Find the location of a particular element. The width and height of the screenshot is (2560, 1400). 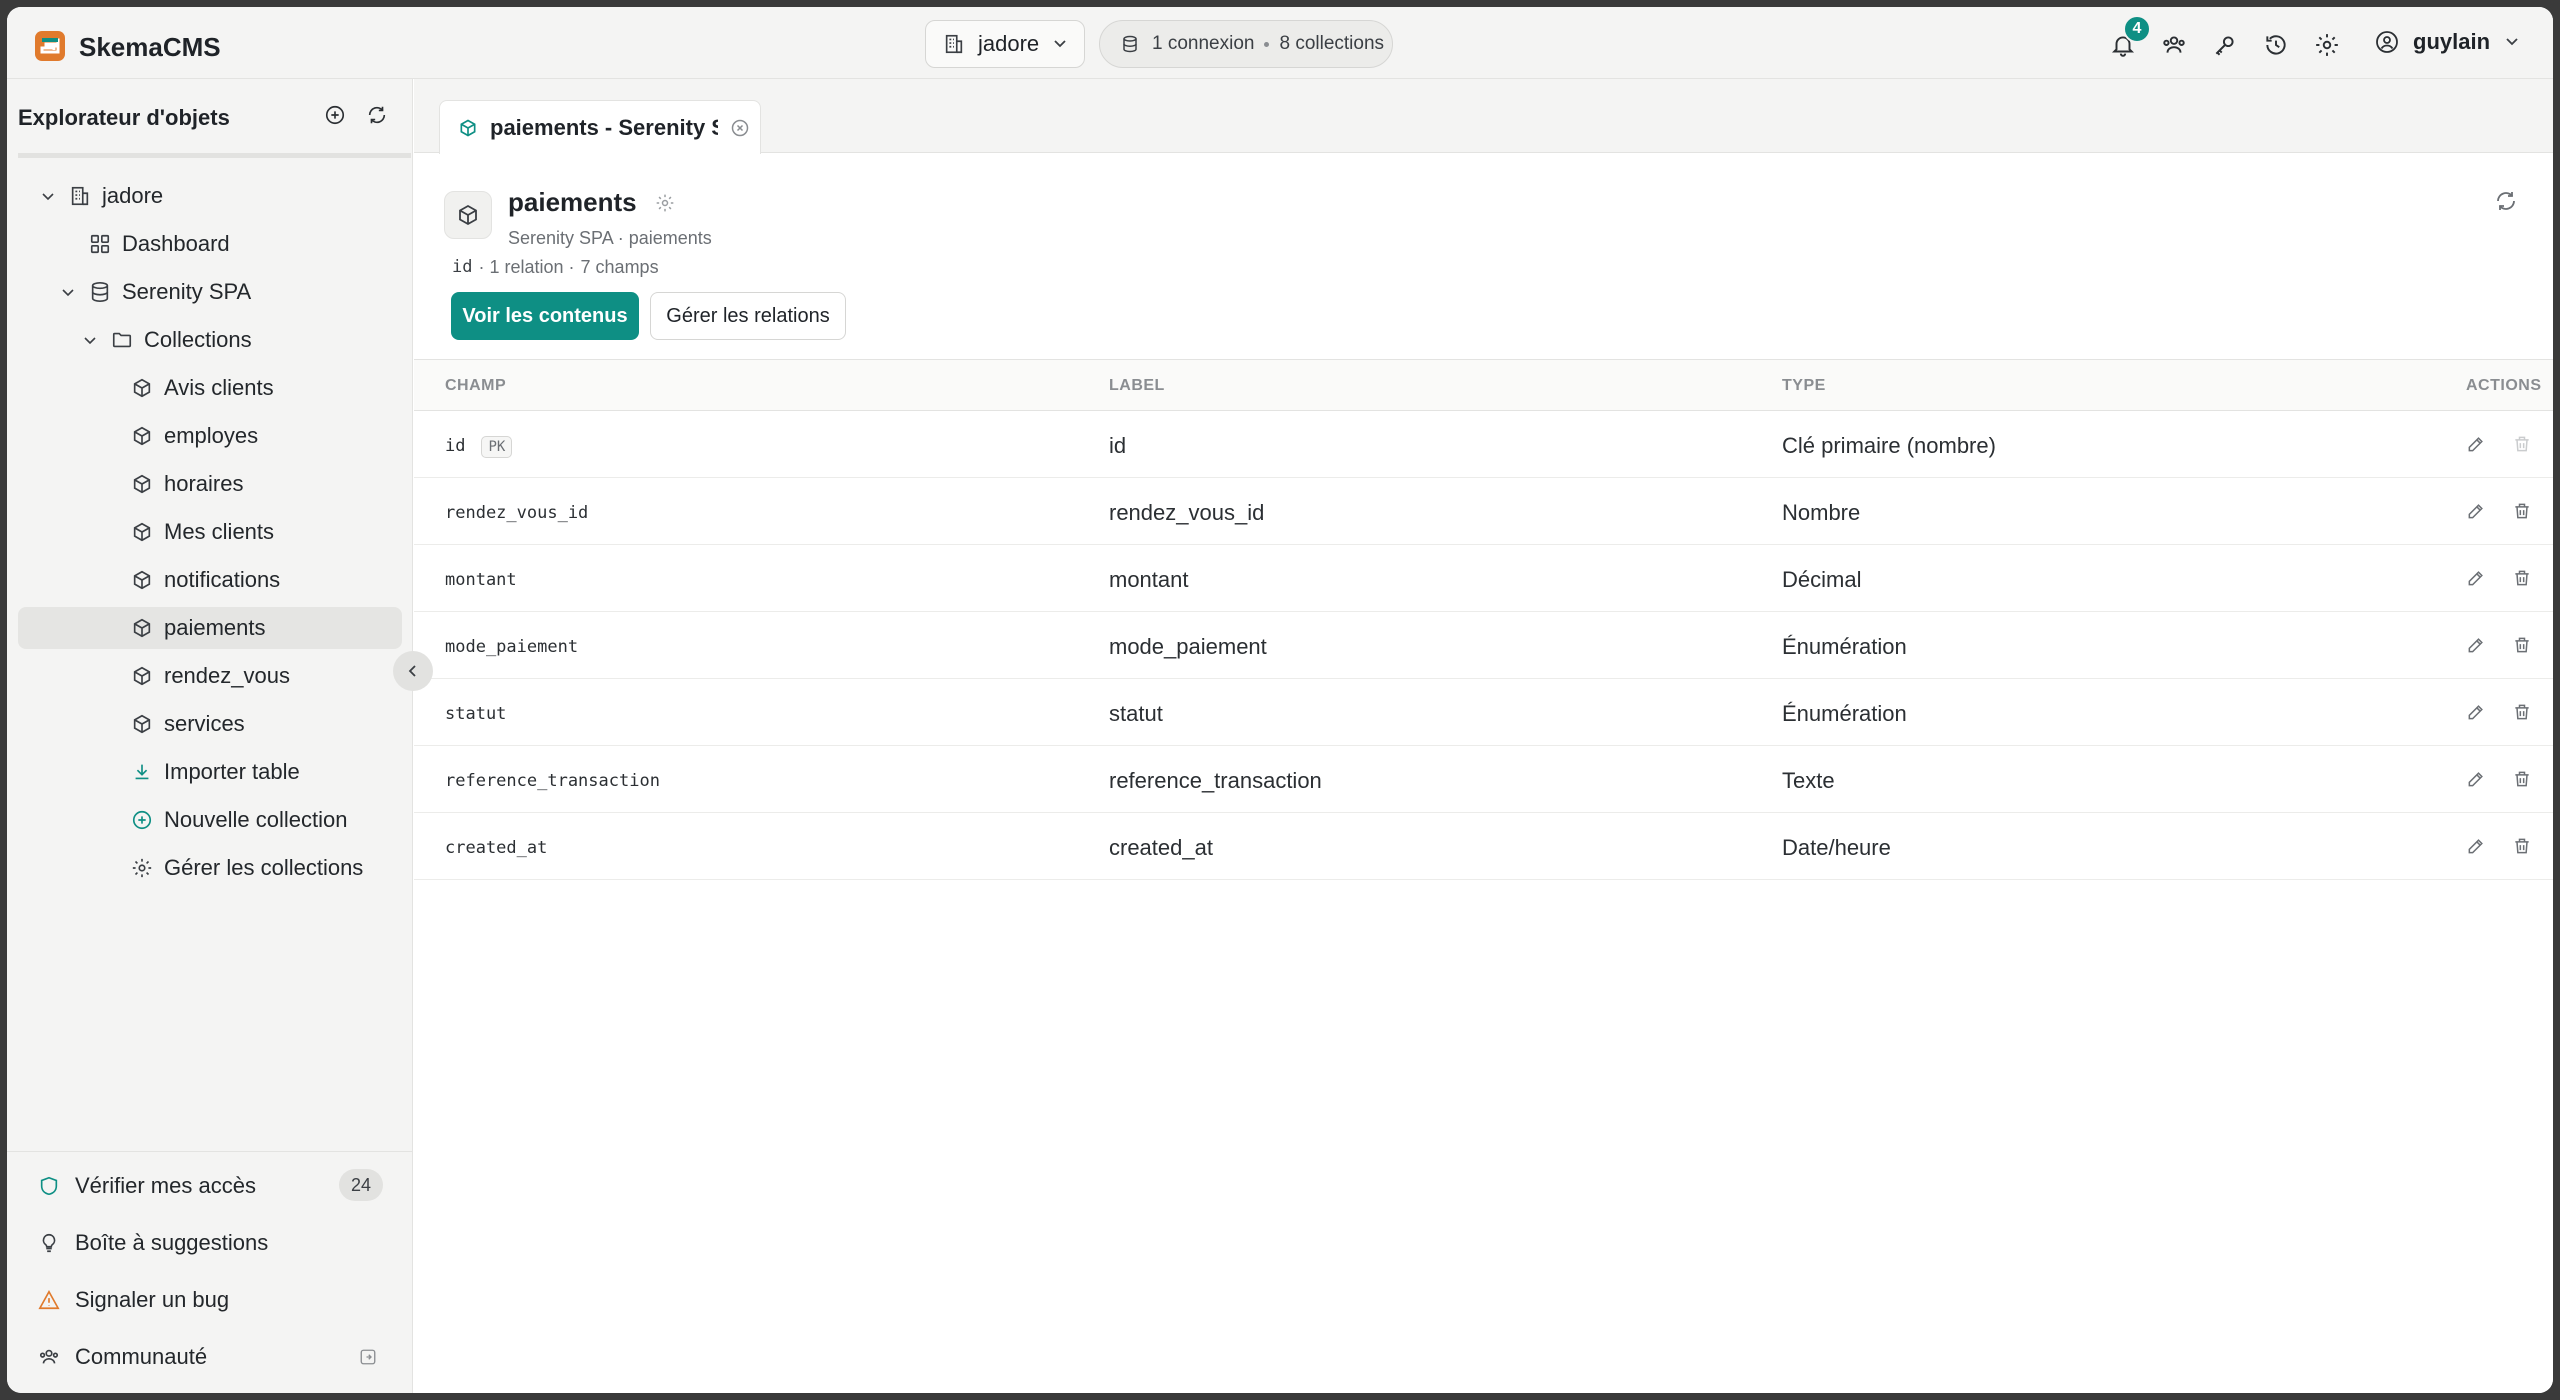

tree-item-database: Serenity SPA is located at coordinates (210, 292).